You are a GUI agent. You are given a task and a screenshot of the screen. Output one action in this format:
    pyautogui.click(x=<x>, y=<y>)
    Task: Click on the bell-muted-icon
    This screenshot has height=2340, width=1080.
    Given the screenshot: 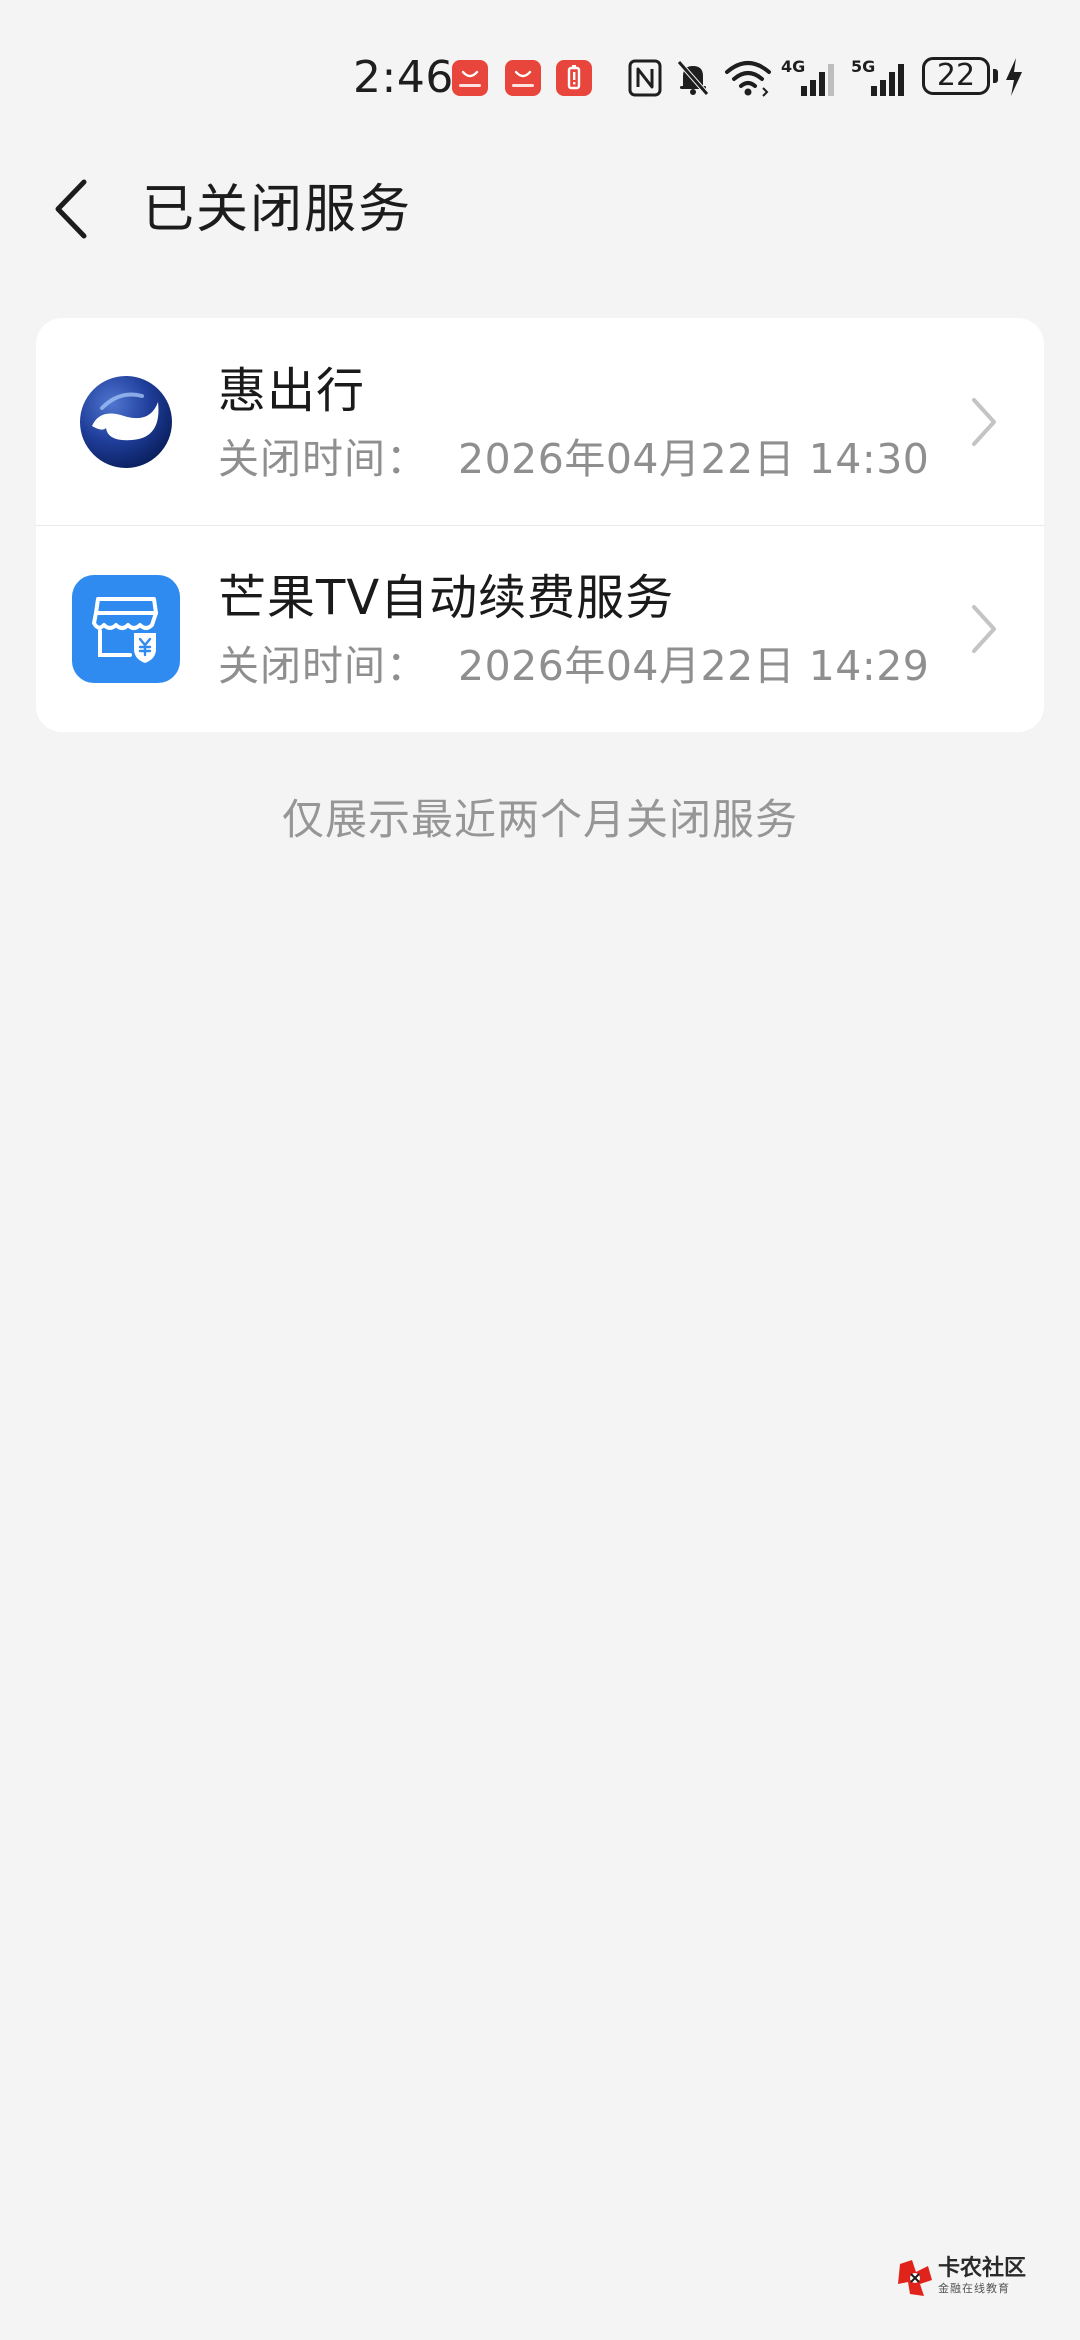 What is the action you would take?
    pyautogui.click(x=693, y=78)
    